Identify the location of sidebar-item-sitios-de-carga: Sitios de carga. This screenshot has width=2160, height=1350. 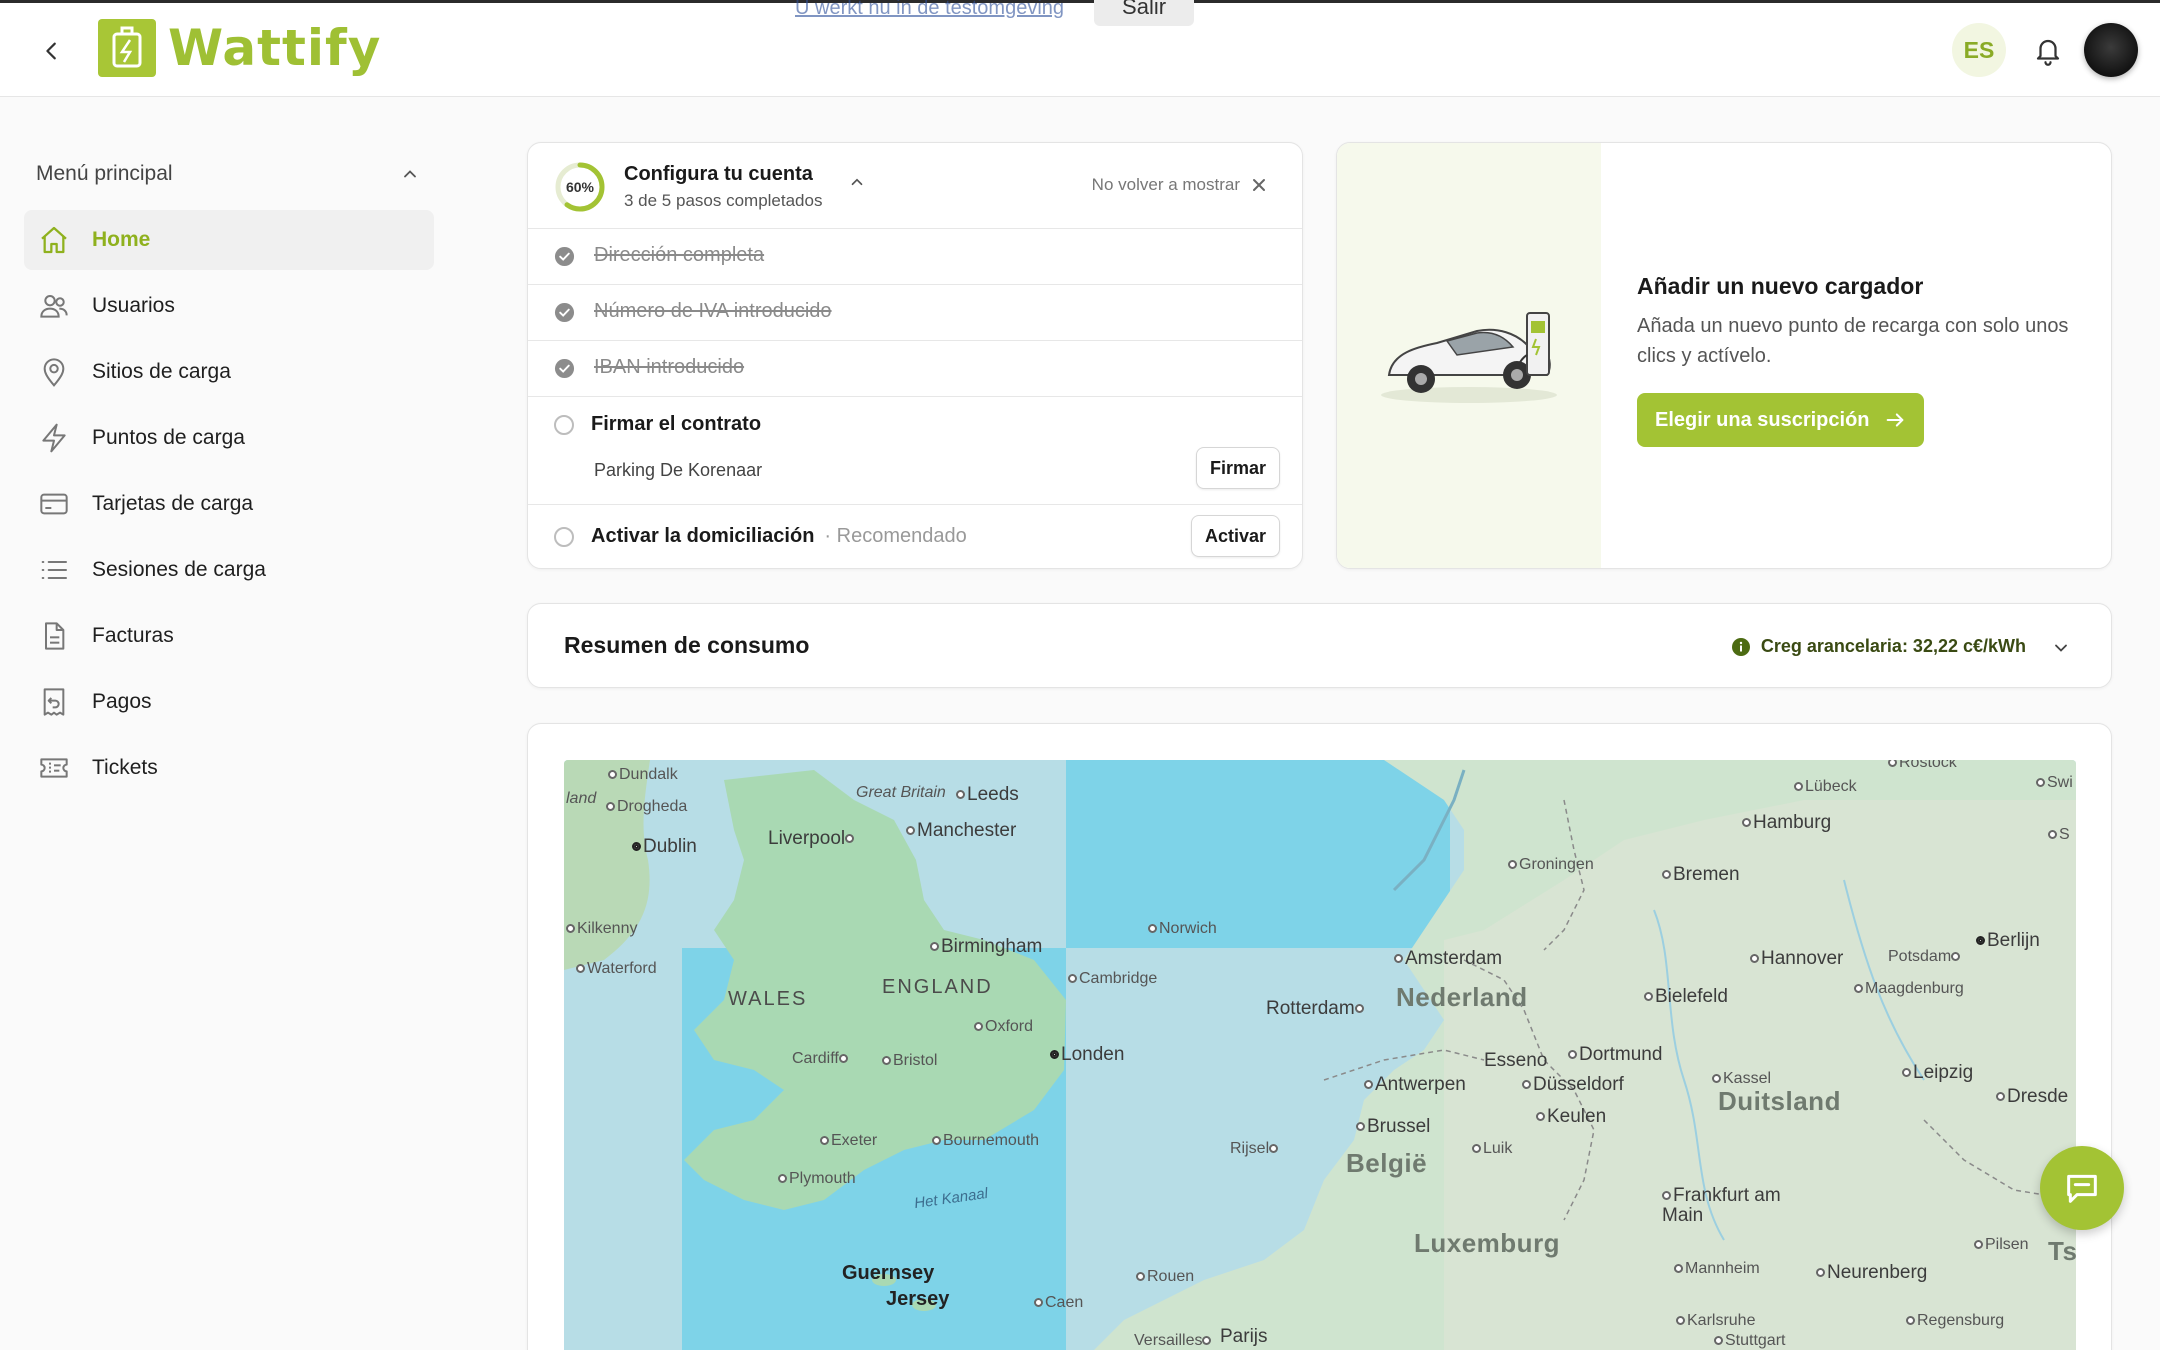
(229, 372).